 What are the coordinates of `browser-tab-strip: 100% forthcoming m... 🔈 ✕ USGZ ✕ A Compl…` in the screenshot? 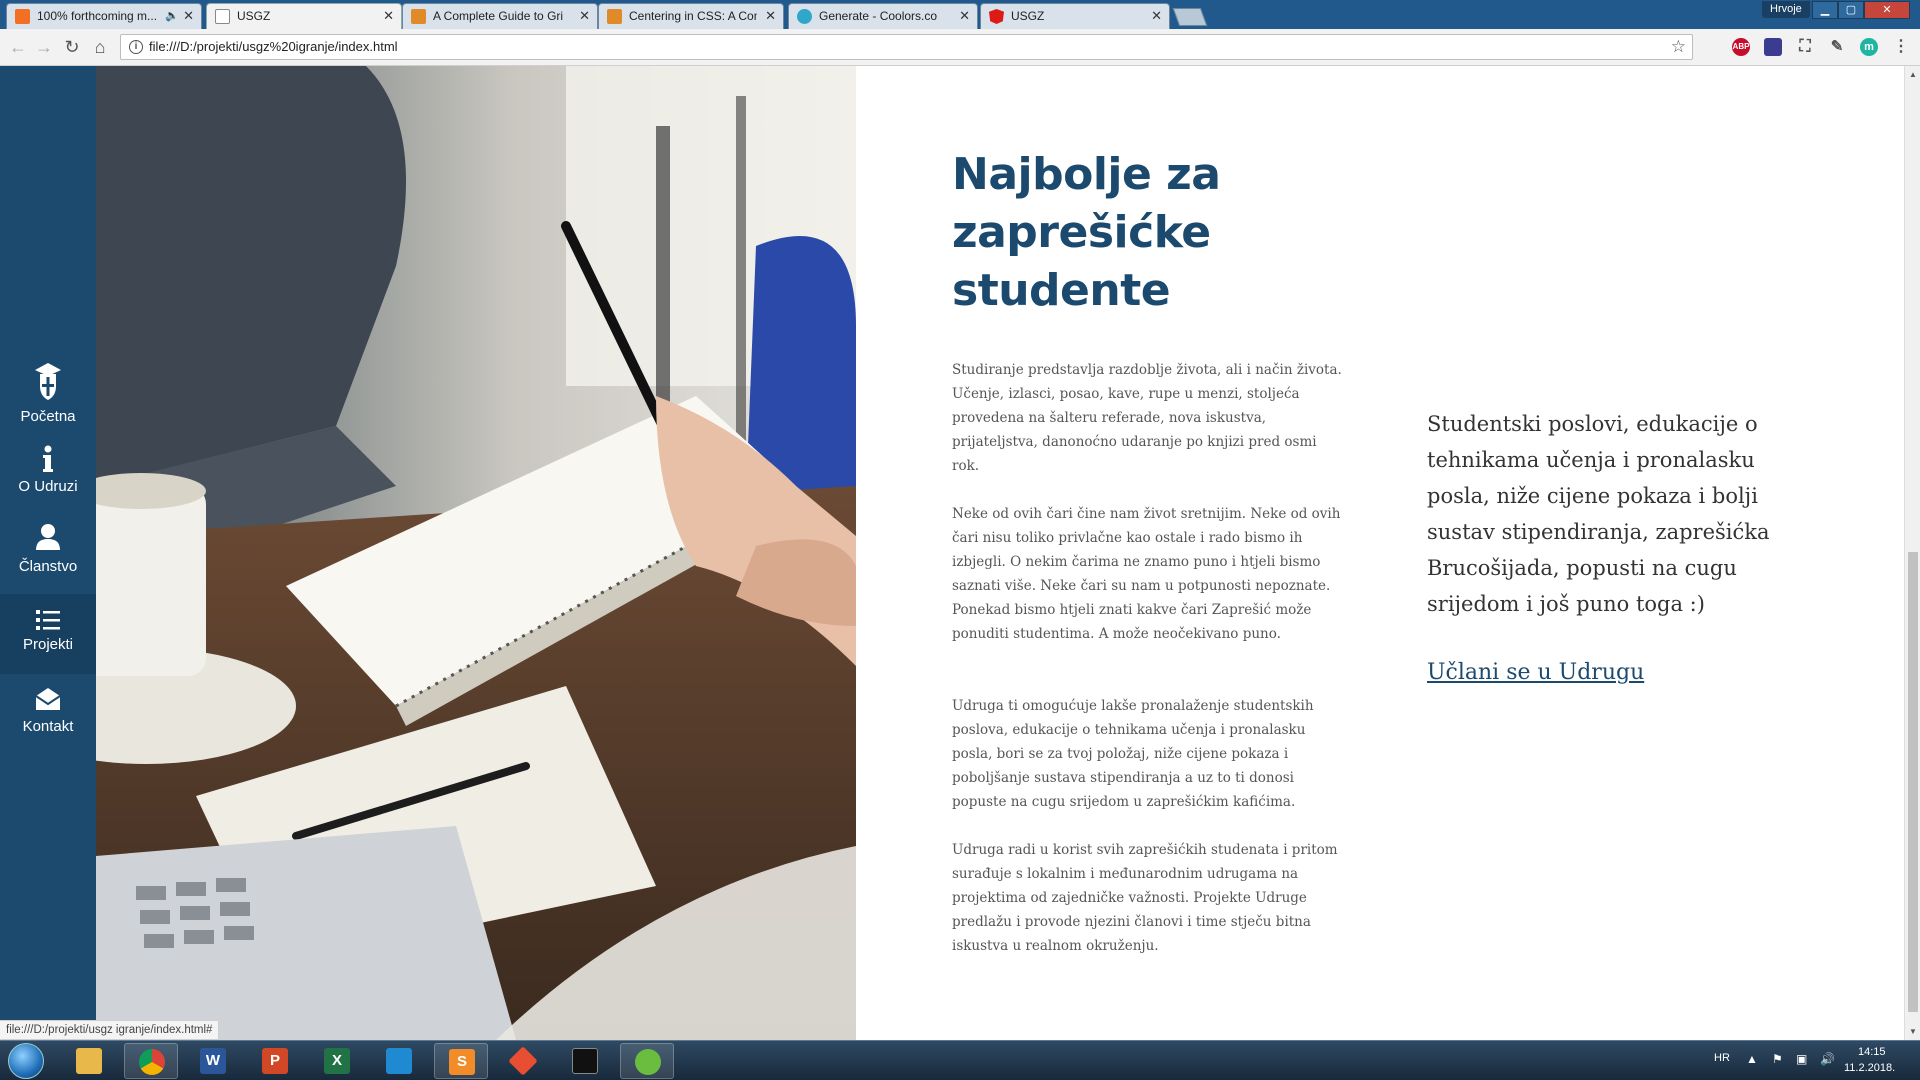 It's located at (960, 14).